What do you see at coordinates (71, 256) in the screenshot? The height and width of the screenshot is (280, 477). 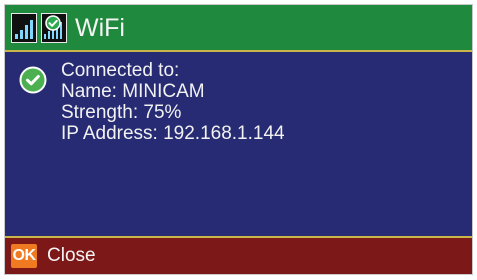 I see `close-label: Close` at bounding box center [71, 256].